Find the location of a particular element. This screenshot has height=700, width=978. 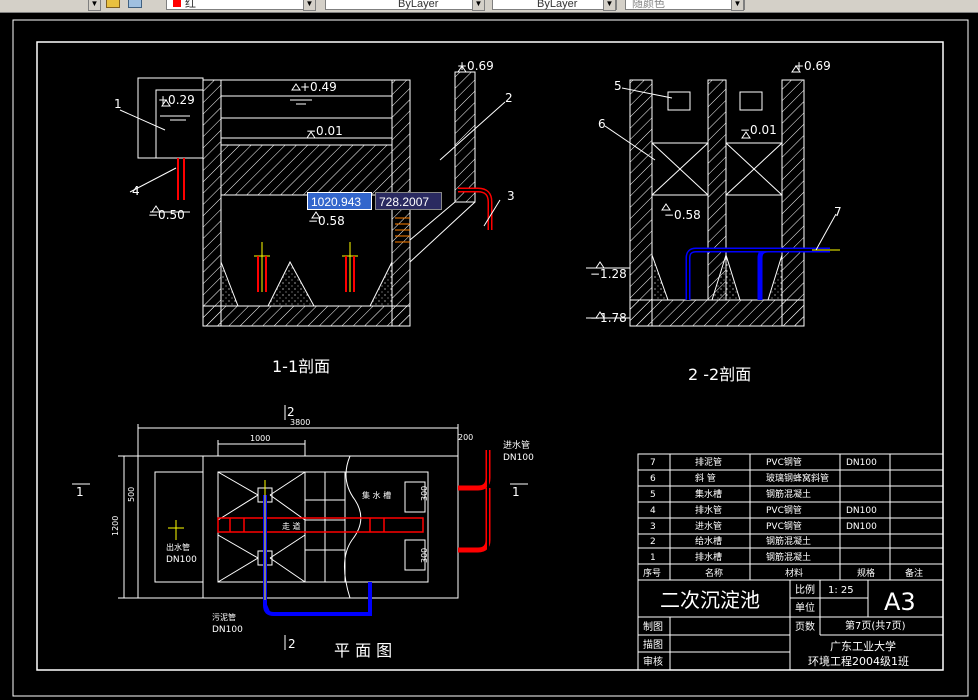

label-channel: 走 道 is located at coordinates (291, 526).